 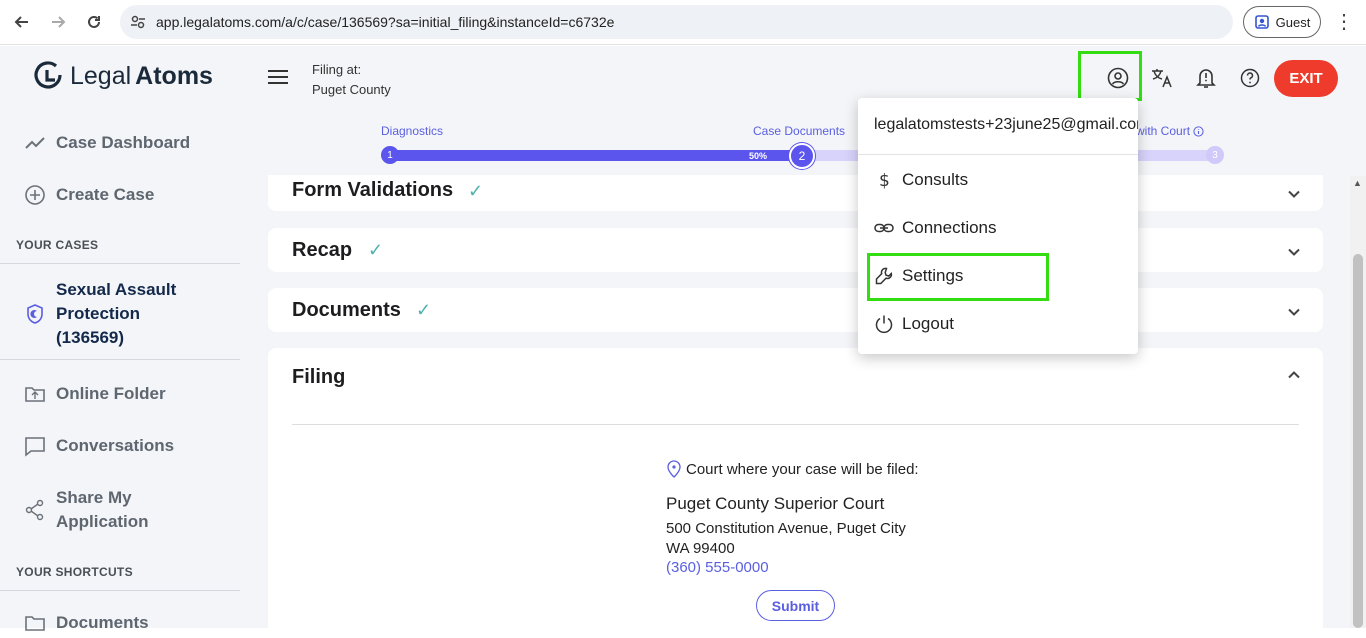 I want to click on filing-divider, so click(x=795, y=424).